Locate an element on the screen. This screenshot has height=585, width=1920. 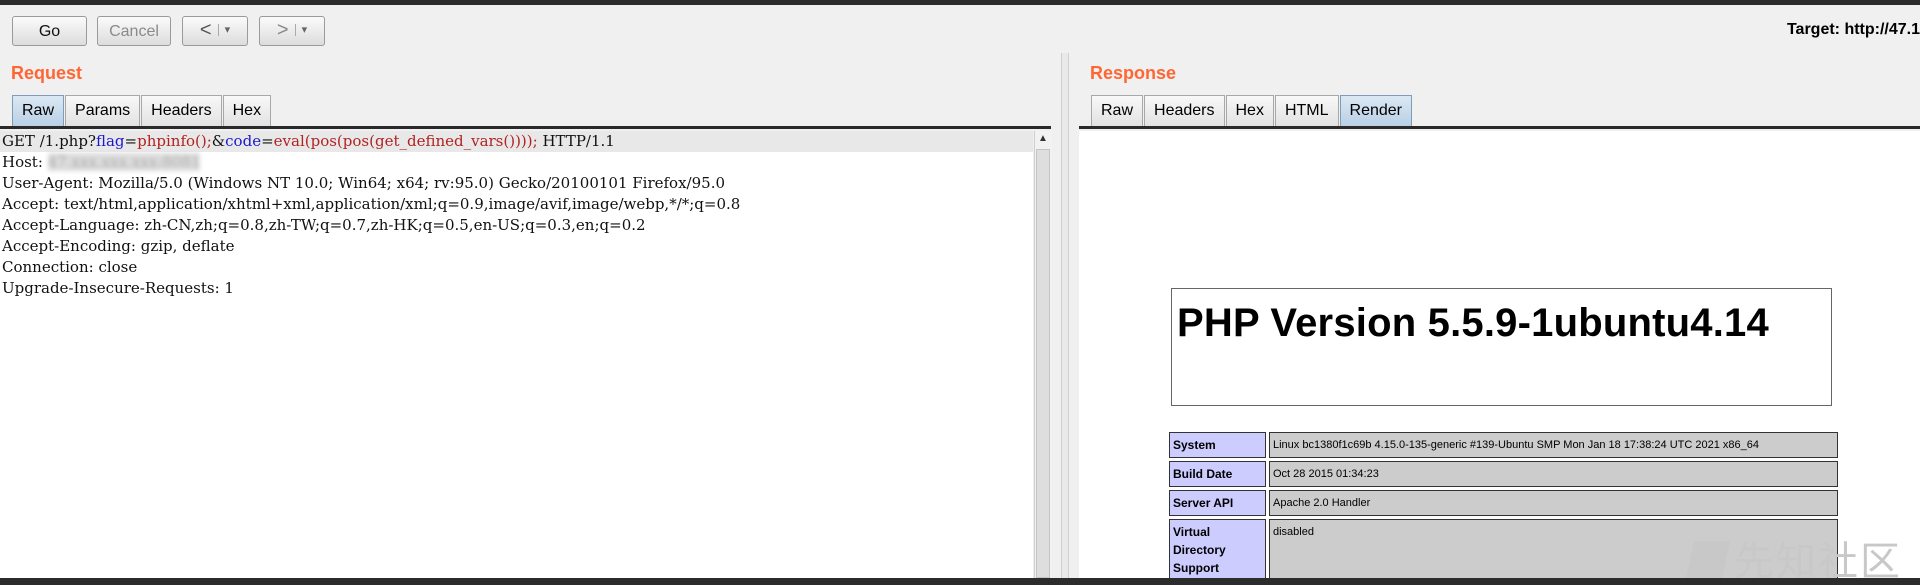
request-panel-title: Request is located at coordinates (47, 73).